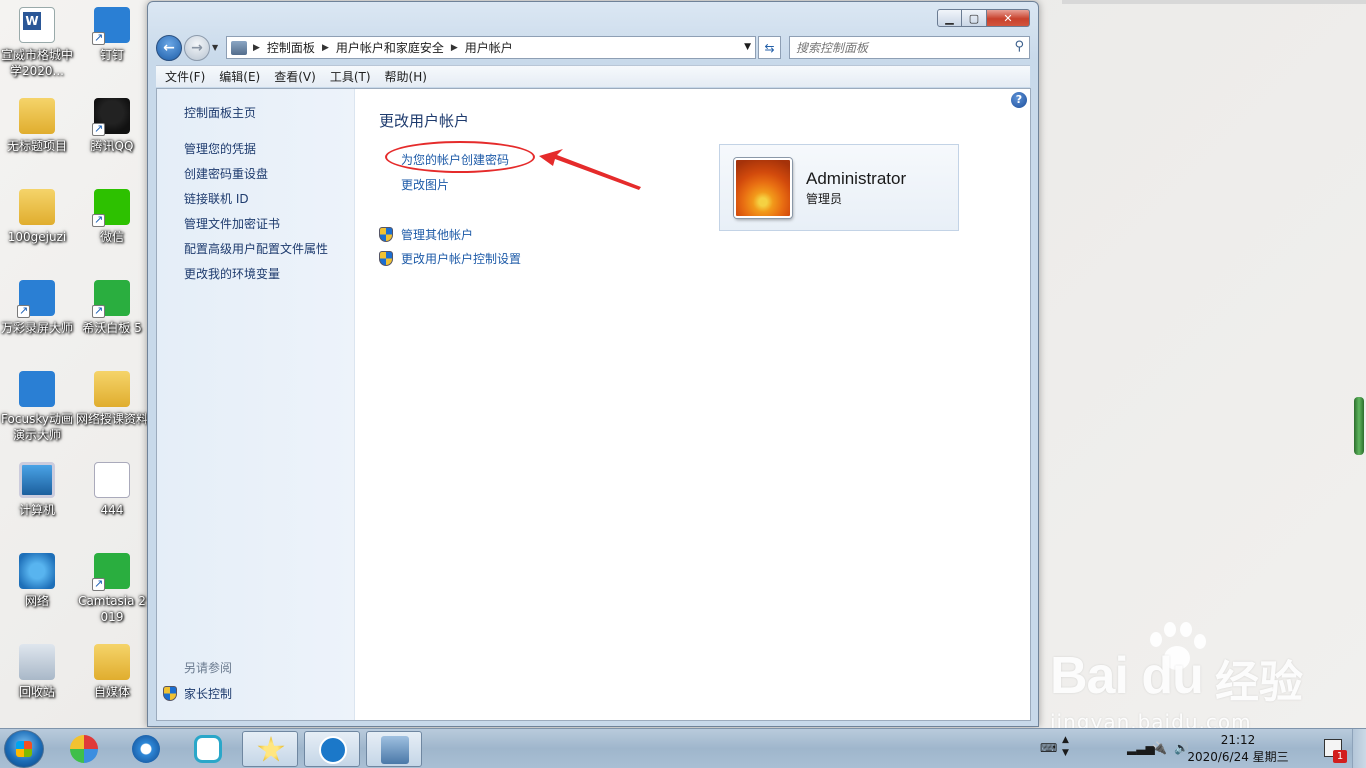 This screenshot has height=768, width=1366. I want to click on desktop-icon-screen-recorder: 万彩录屏大师, so click(37, 308).